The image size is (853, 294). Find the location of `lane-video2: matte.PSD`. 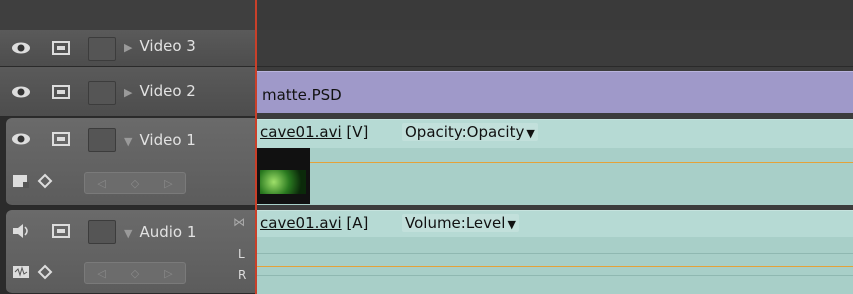

lane-video2: matte.PSD is located at coordinates (554, 92).